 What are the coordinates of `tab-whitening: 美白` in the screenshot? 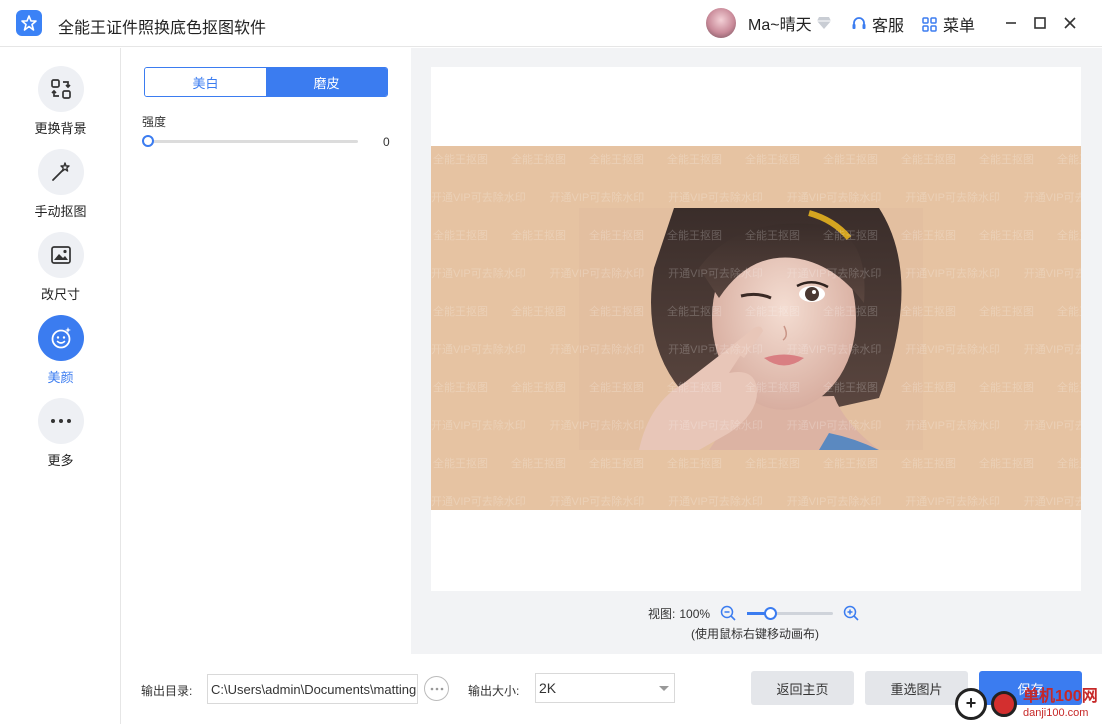 It's located at (205, 82).